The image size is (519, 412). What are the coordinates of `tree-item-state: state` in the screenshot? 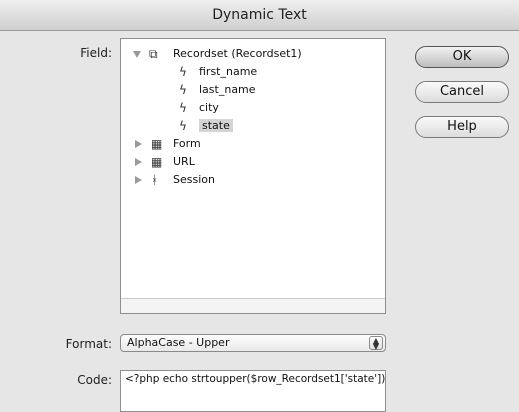 It's located at (216, 126).